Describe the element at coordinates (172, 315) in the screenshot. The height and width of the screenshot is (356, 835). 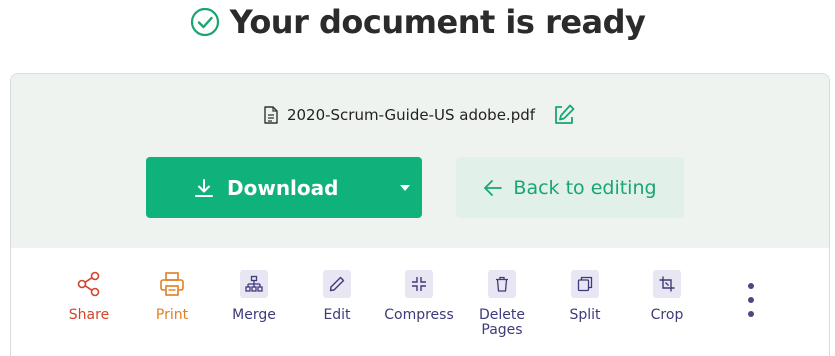
I see `tool-print-label: Print` at that location.